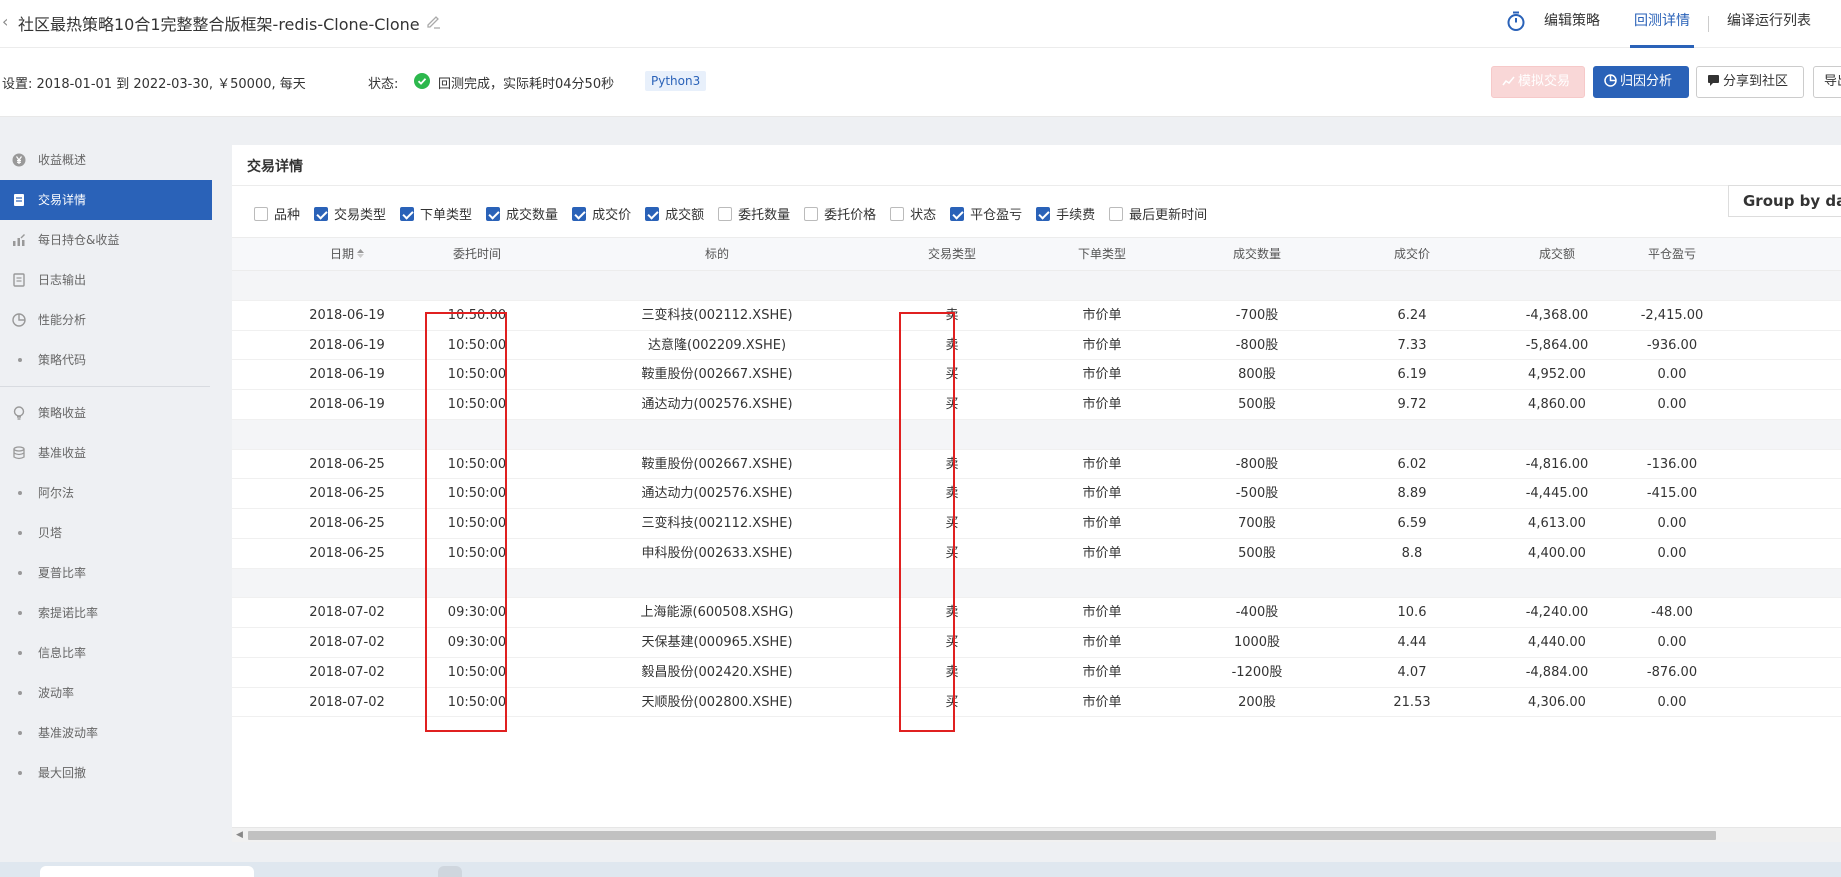  What do you see at coordinates (1158, 213) in the screenshot?
I see `filter-checkbox: 最后更新时间` at bounding box center [1158, 213].